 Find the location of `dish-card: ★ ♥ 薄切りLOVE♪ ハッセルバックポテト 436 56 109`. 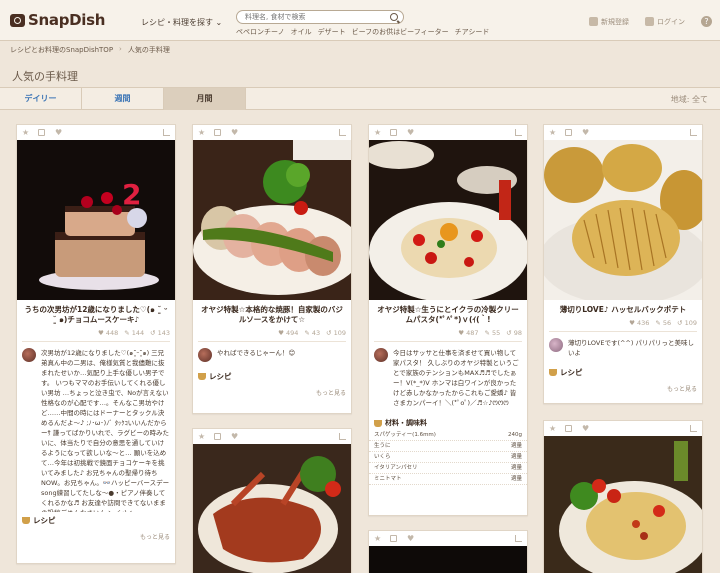

dish-card: ★ ♥ 薄切りLOVE♪ ハッセルバックポテト 436 56 109 is located at coordinates (623, 264).